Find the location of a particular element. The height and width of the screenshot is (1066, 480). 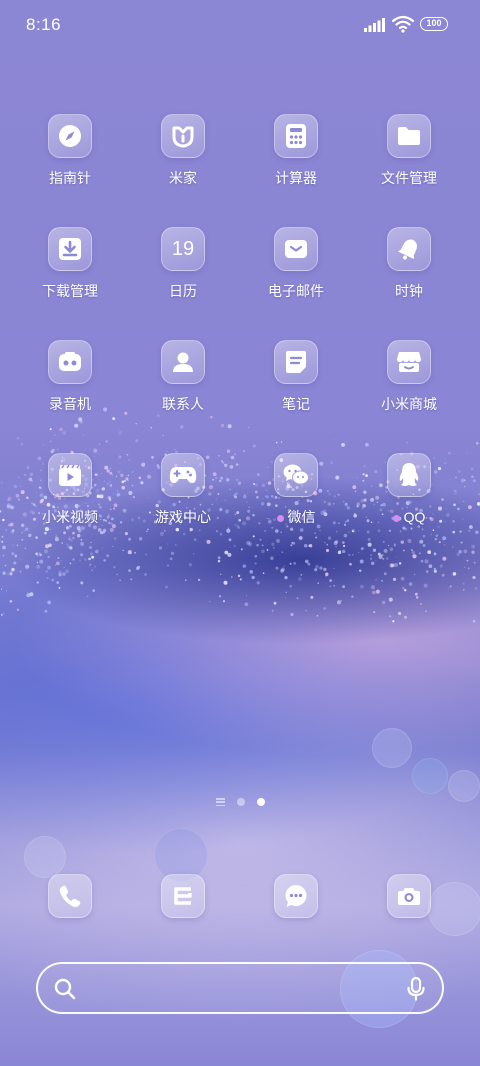

app-mi-store: 小米商城 is located at coordinates (409, 376).